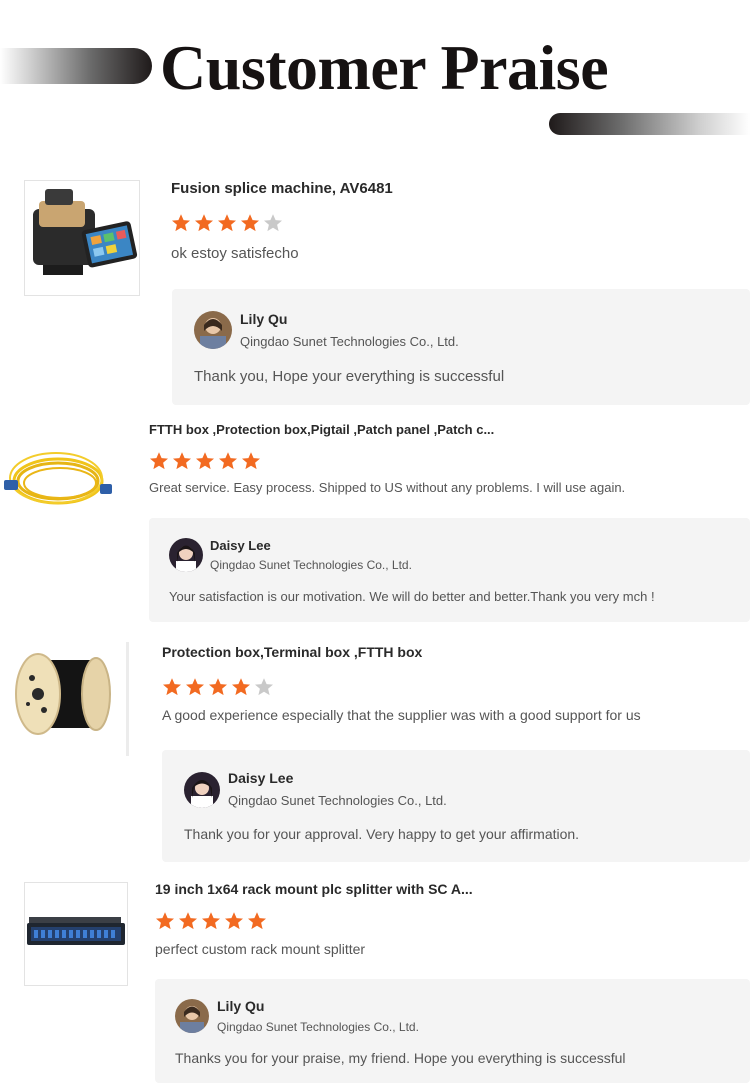 This screenshot has width=750, height=1087. Describe the element at coordinates (63, 697) in the screenshot. I see `cable-reel-image` at that location.